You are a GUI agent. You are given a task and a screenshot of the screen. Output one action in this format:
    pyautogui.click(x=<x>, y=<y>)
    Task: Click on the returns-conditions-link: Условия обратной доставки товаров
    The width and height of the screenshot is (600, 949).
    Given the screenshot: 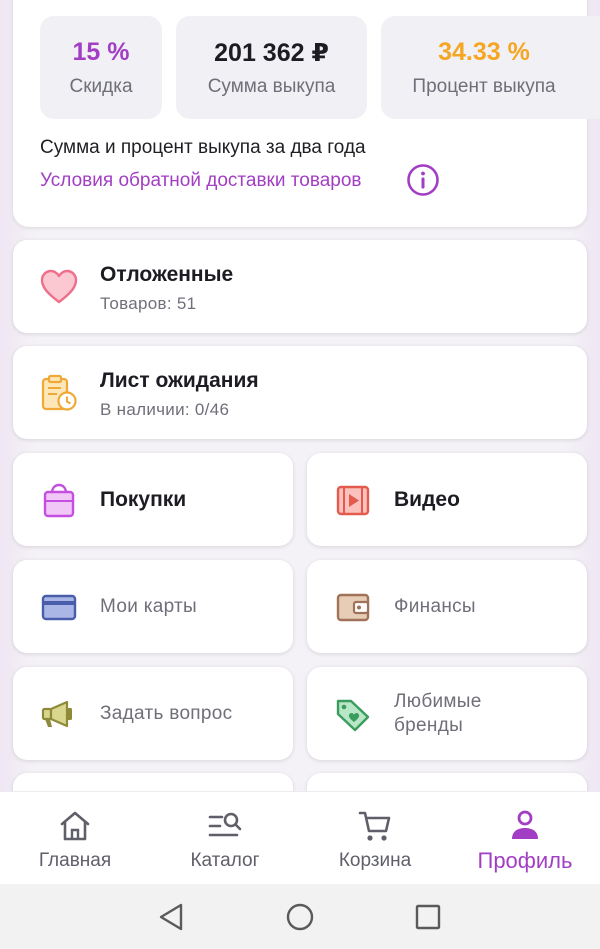 What is the action you would take?
    pyautogui.click(x=201, y=181)
    